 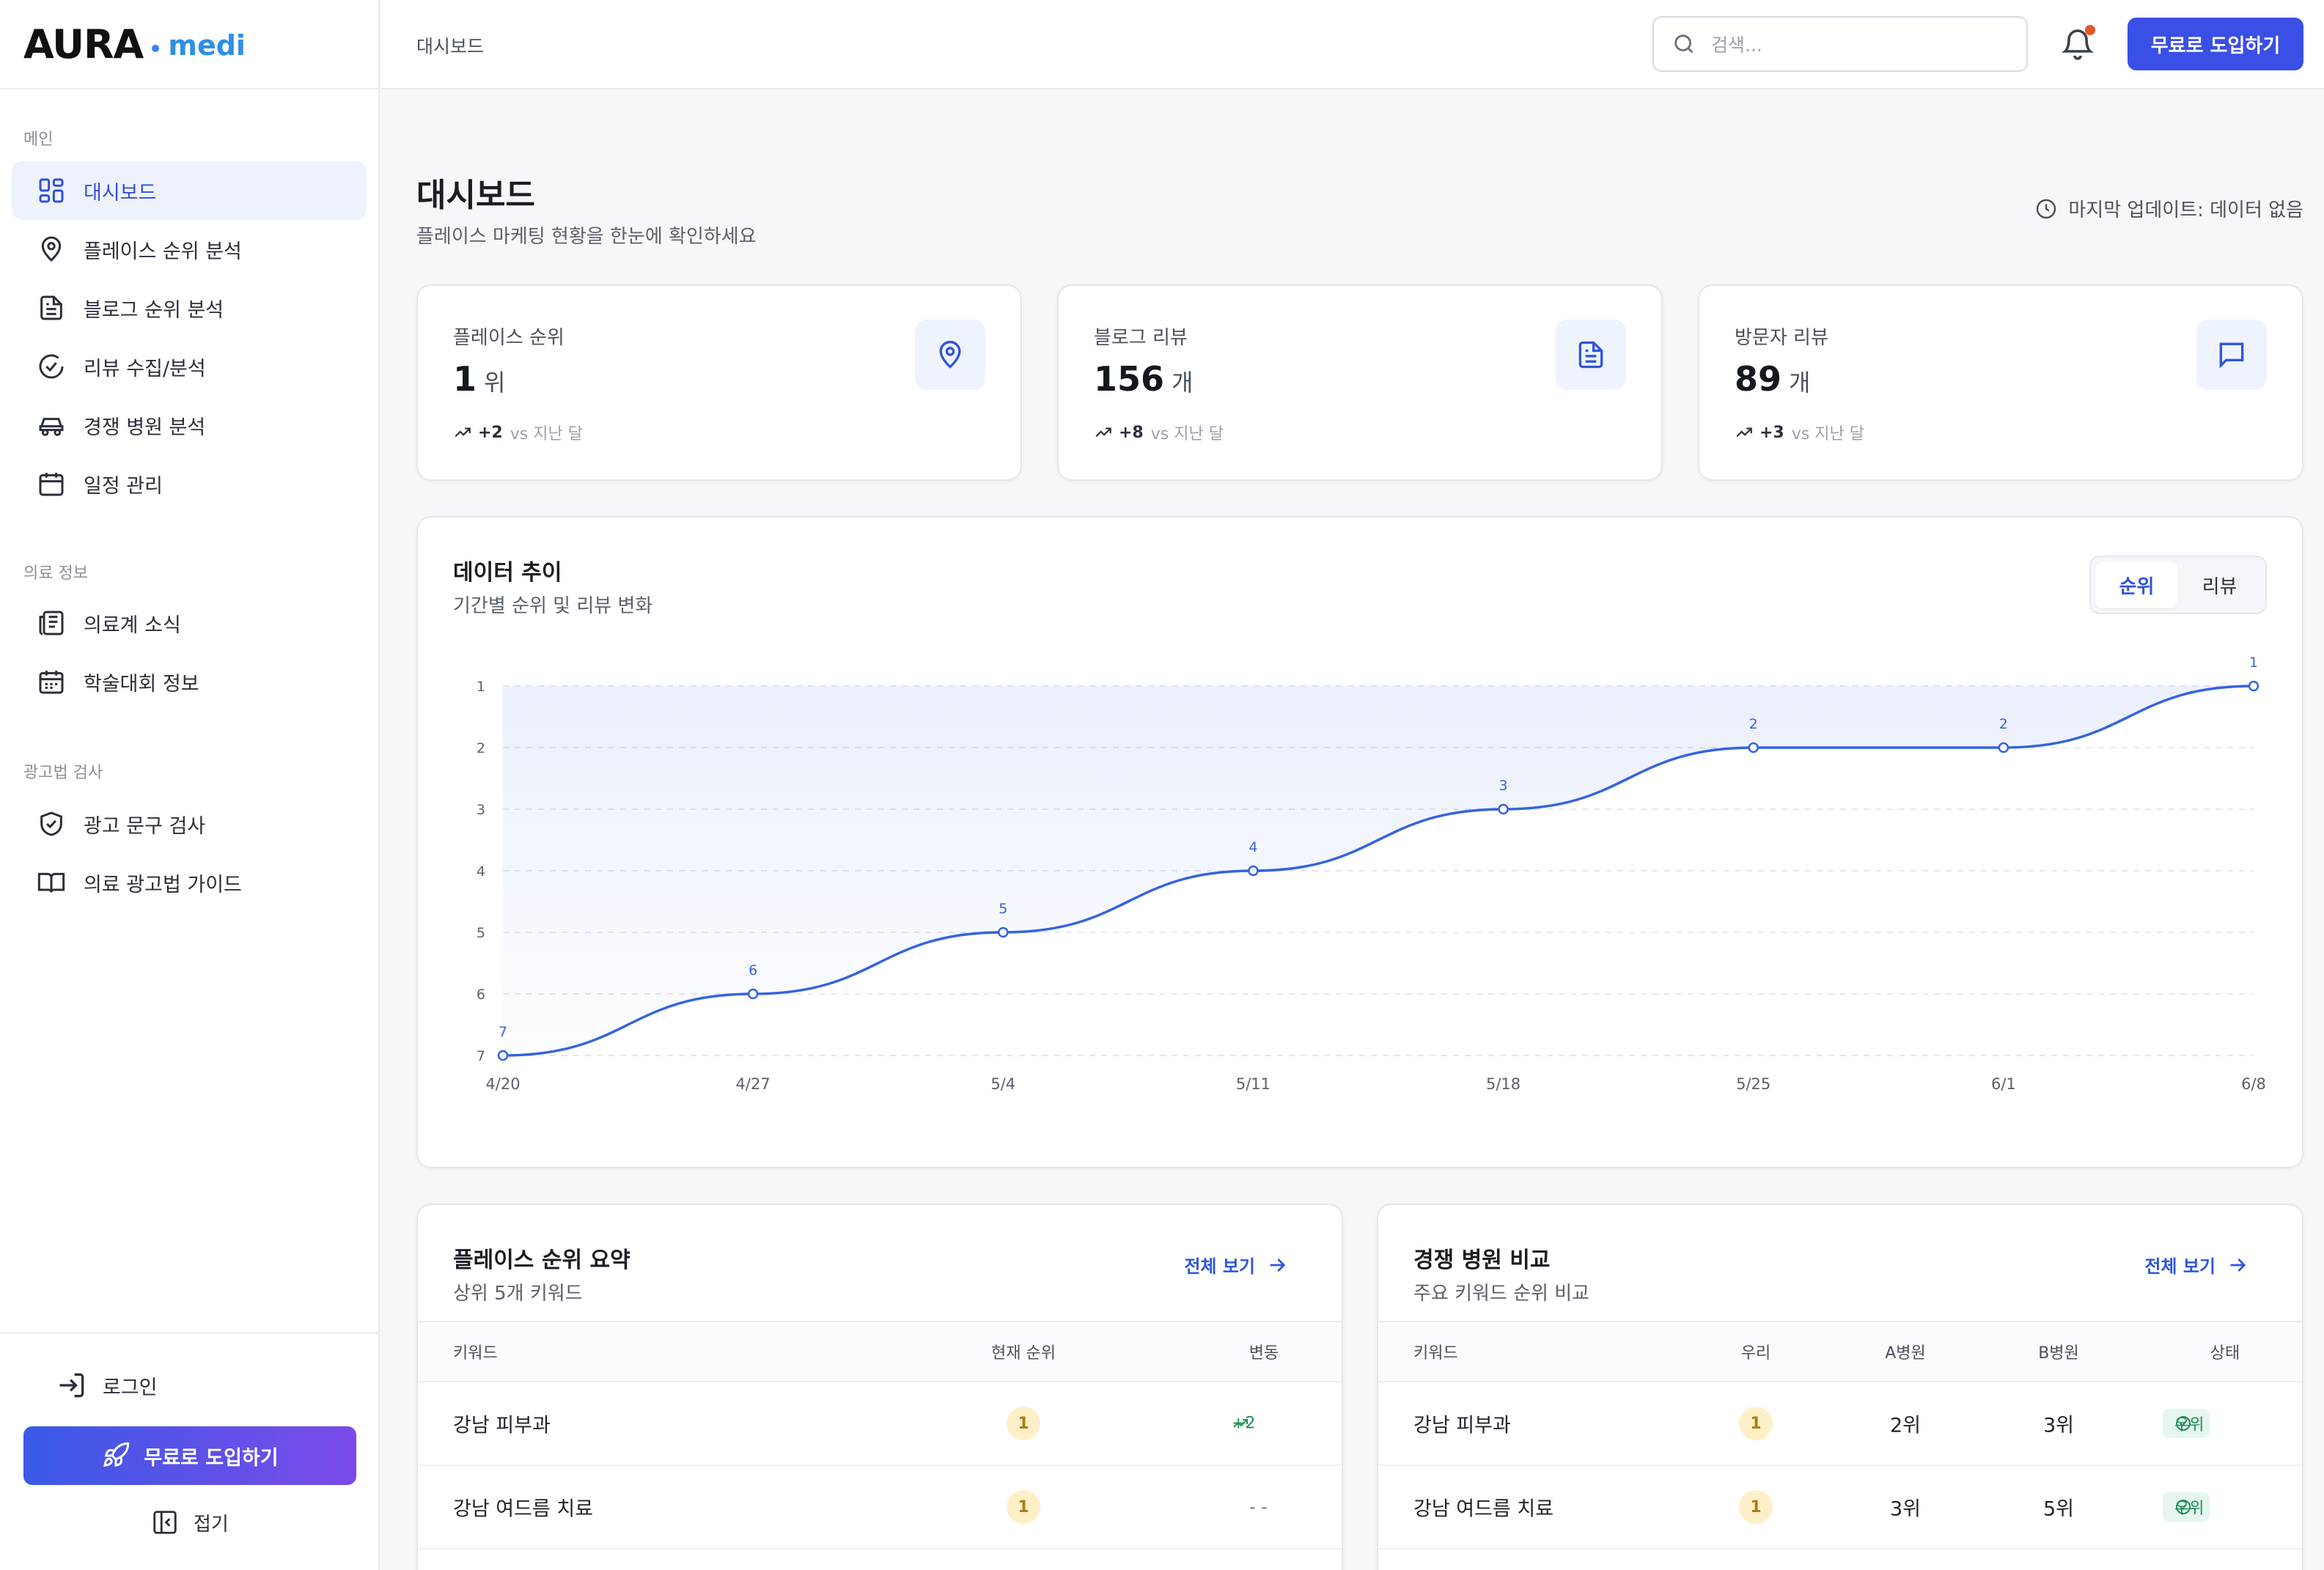 What do you see at coordinates (163, 251) in the screenshot?
I see `sidebar-item-label: 플레이스 순위 분석` at bounding box center [163, 251].